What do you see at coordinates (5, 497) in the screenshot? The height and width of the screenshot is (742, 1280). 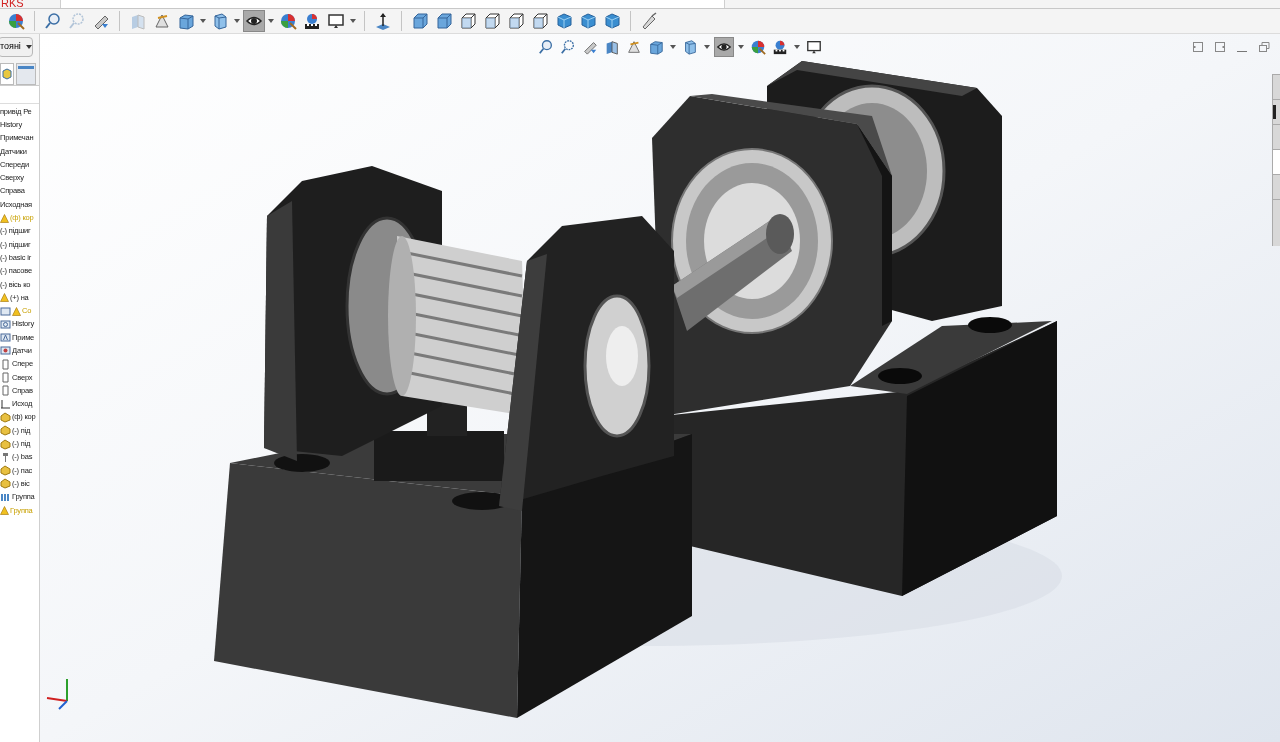 I see `mates-icon` at bounding box center [5, 497].